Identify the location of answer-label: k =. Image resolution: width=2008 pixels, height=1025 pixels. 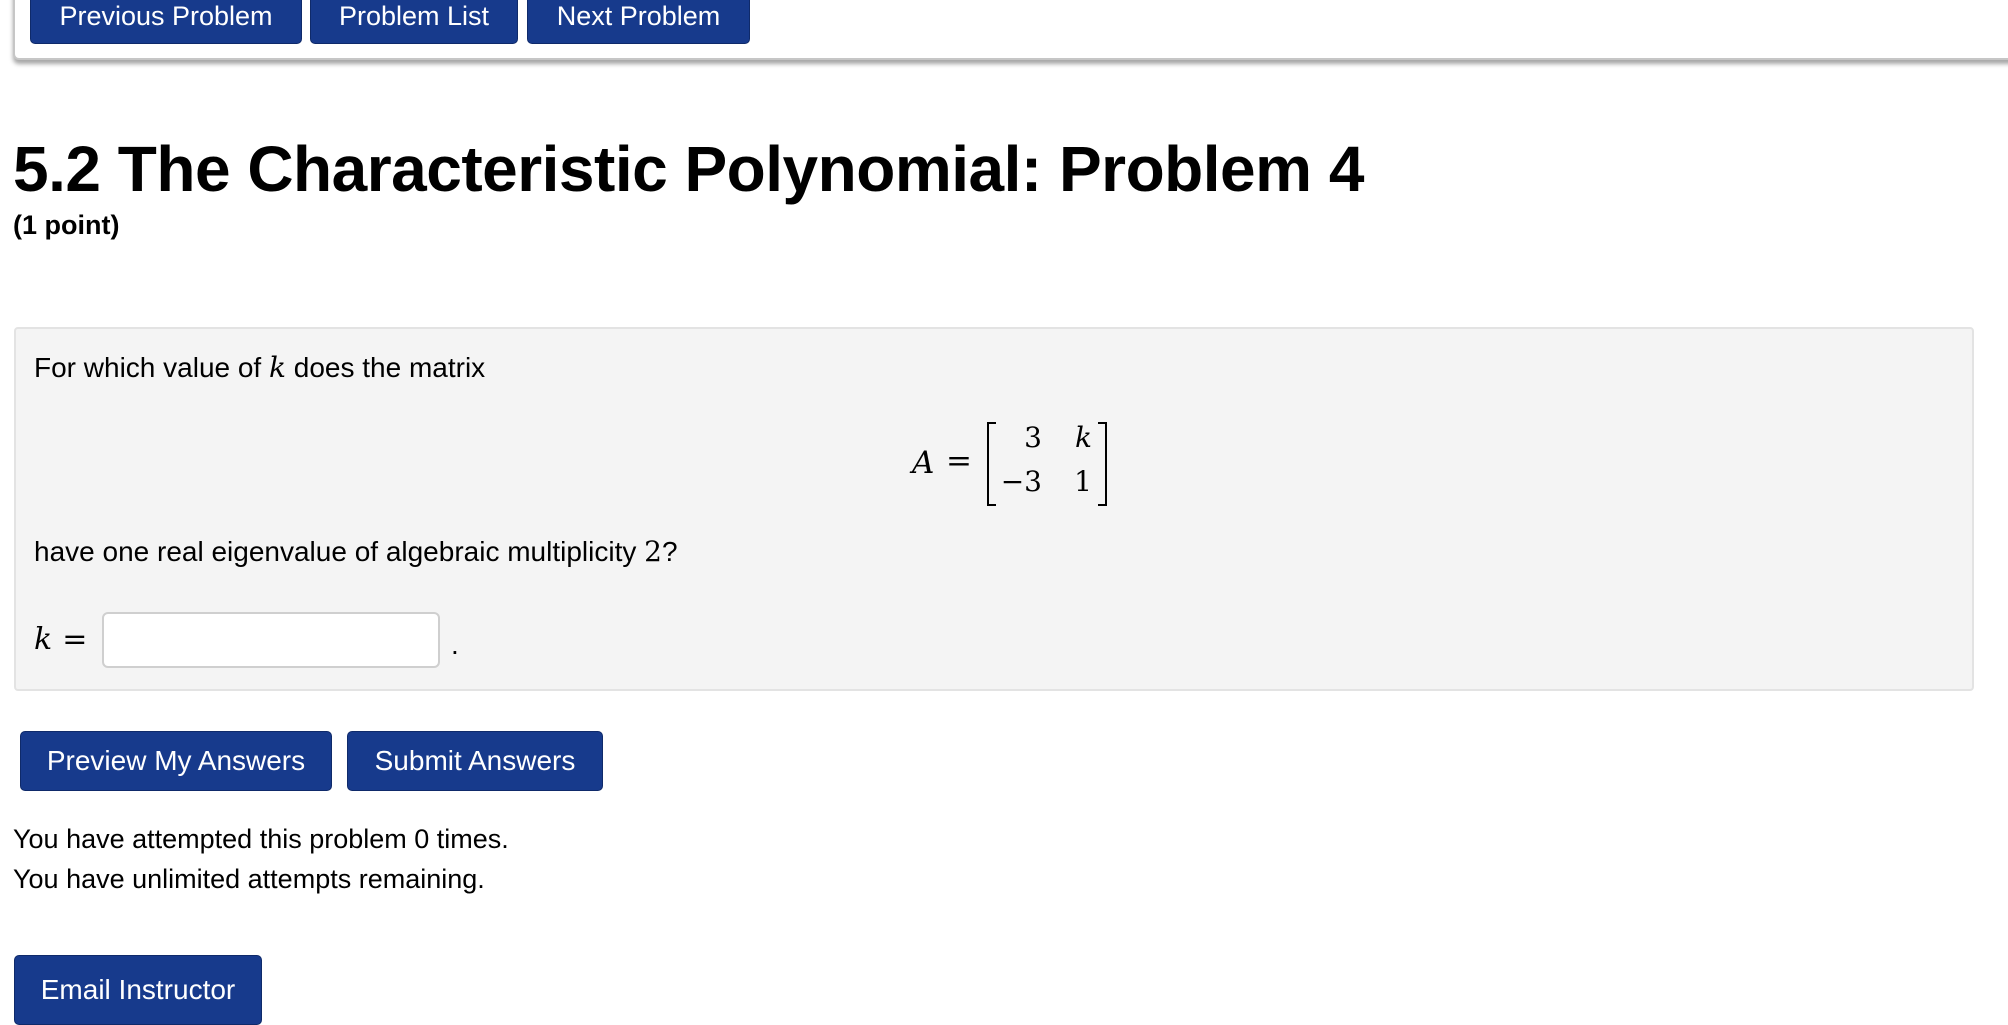
(60, 639).